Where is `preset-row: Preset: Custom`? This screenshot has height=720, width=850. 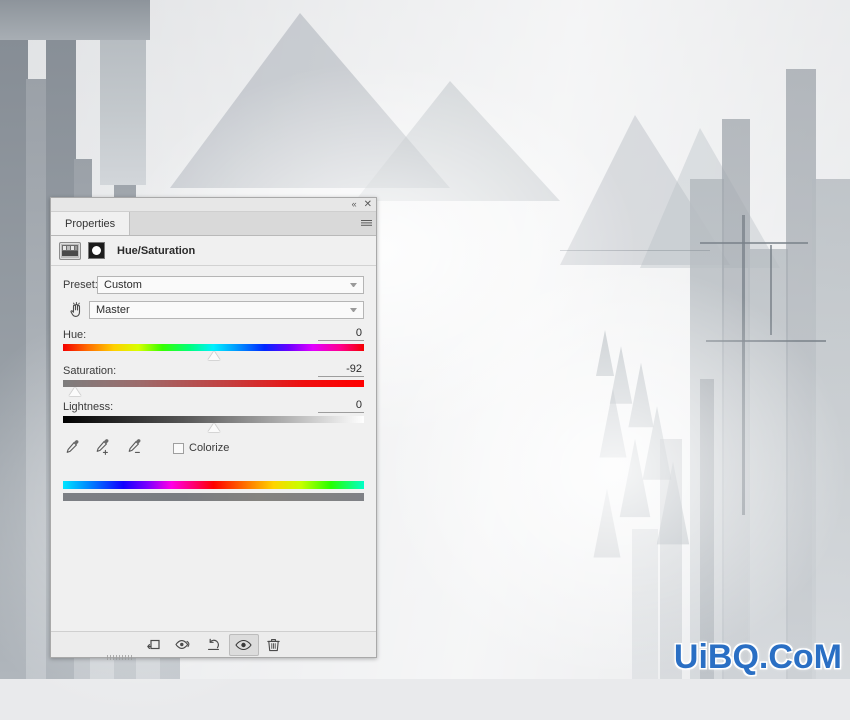 preset-row: Preset: Custom is located at coordinates (213, 285).